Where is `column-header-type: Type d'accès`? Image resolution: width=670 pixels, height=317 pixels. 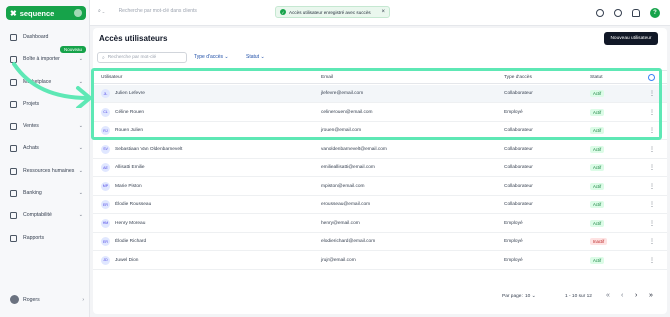
column-header-type: Type d'accès is located at coordinates (518, 77).